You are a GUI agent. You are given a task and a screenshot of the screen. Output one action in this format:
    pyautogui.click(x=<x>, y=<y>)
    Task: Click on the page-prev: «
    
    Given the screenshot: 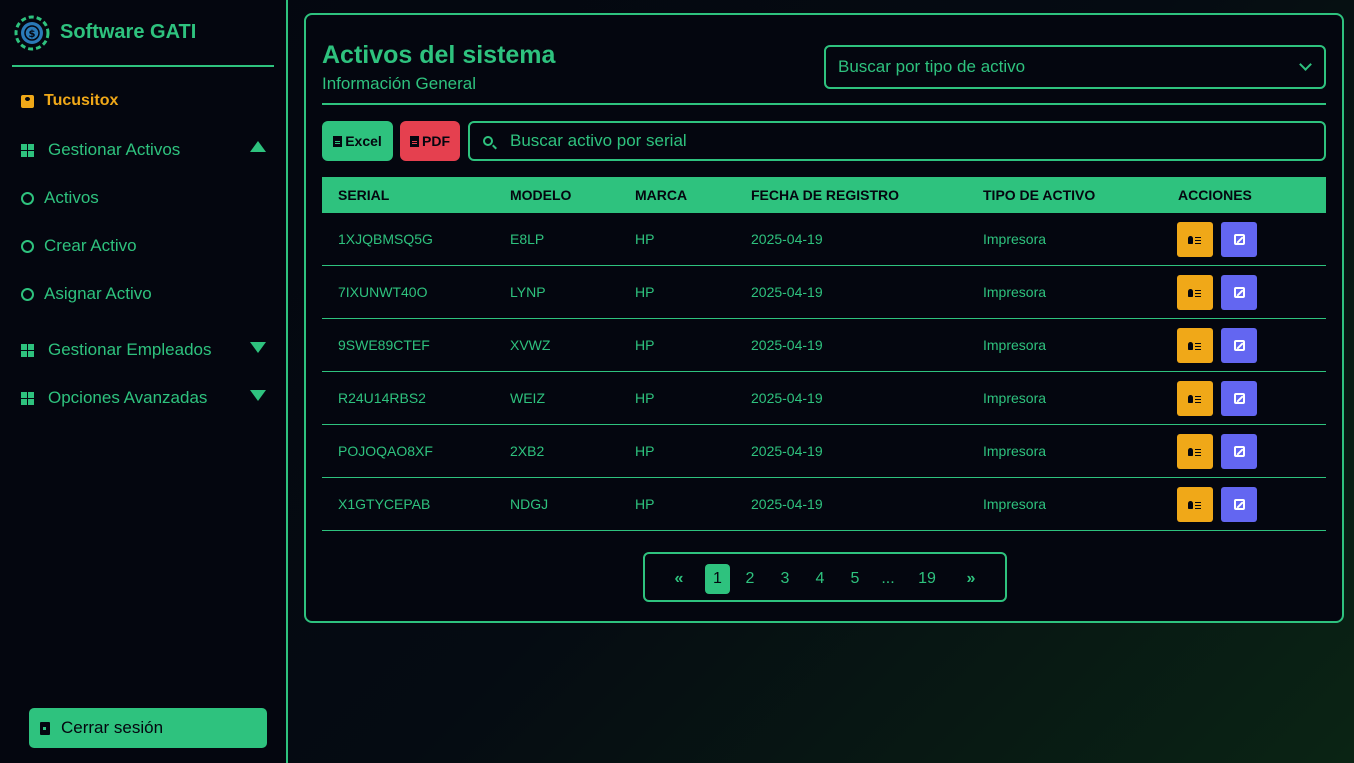 What is the action you would take?
    pyautogui.click(x=679, y=579)
    